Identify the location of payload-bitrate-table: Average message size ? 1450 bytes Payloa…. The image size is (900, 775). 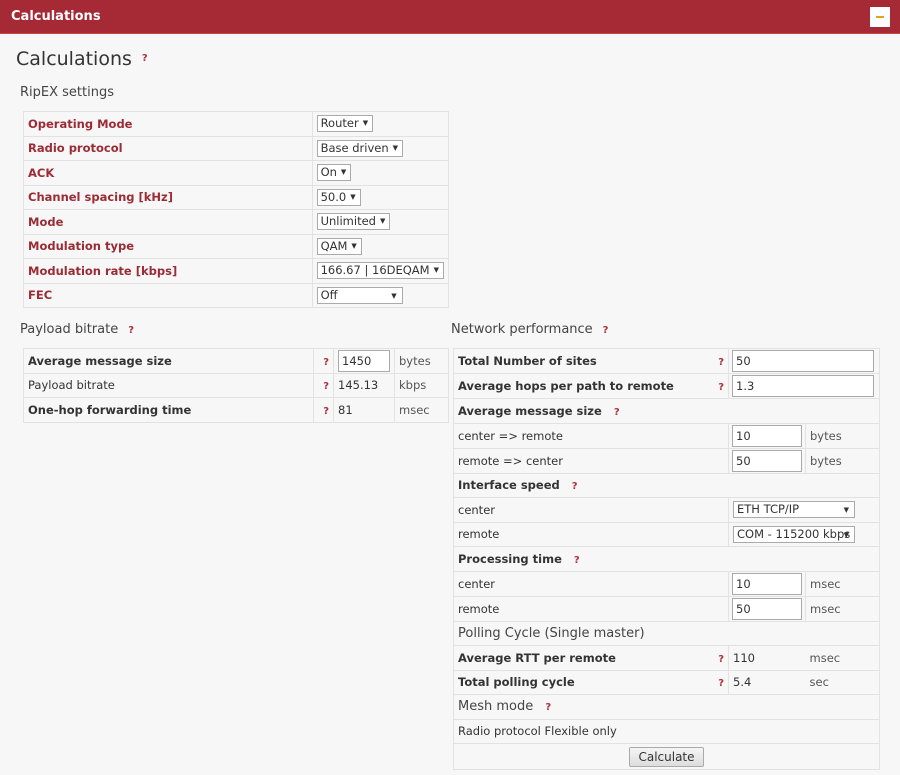
(236, 385).